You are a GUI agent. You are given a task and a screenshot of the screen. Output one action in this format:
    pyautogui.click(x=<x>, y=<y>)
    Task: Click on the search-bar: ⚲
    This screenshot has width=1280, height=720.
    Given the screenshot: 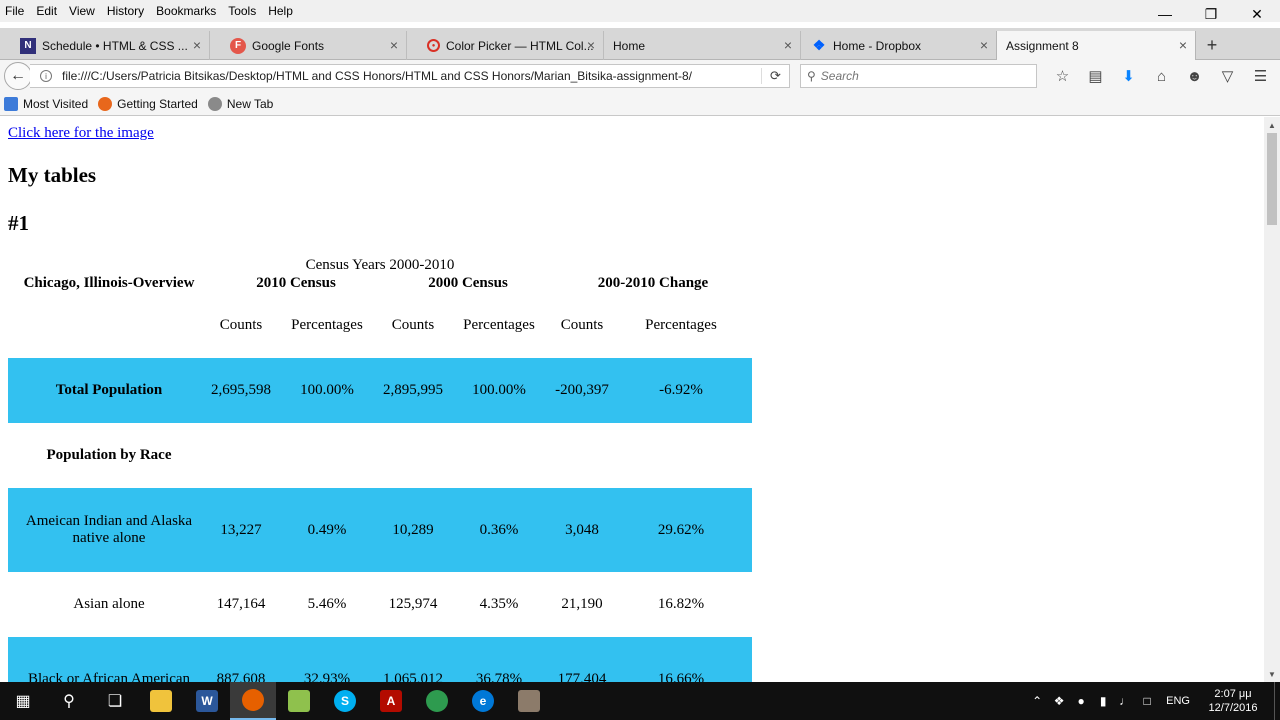 What is the action you would take?
    pyautogui.click(x=918, y=76)
    